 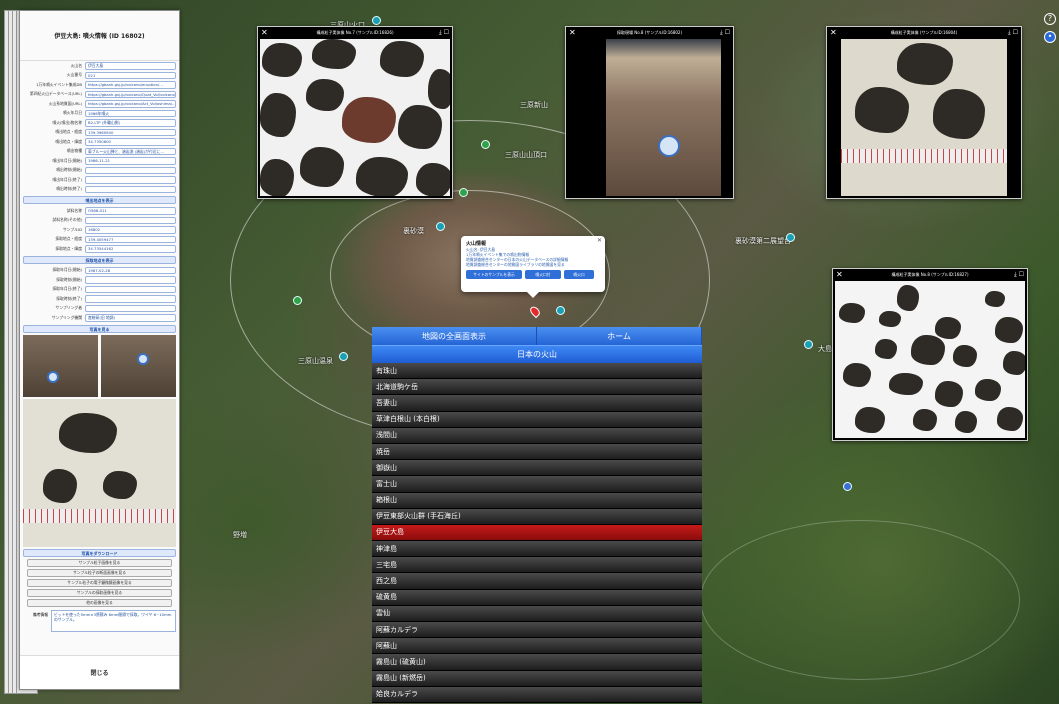 What do you see at coordinates (99, 562) in the screenshot?
I see `download-option-button: サンプル粒子画像を見る` at bounding box center [99, 562].